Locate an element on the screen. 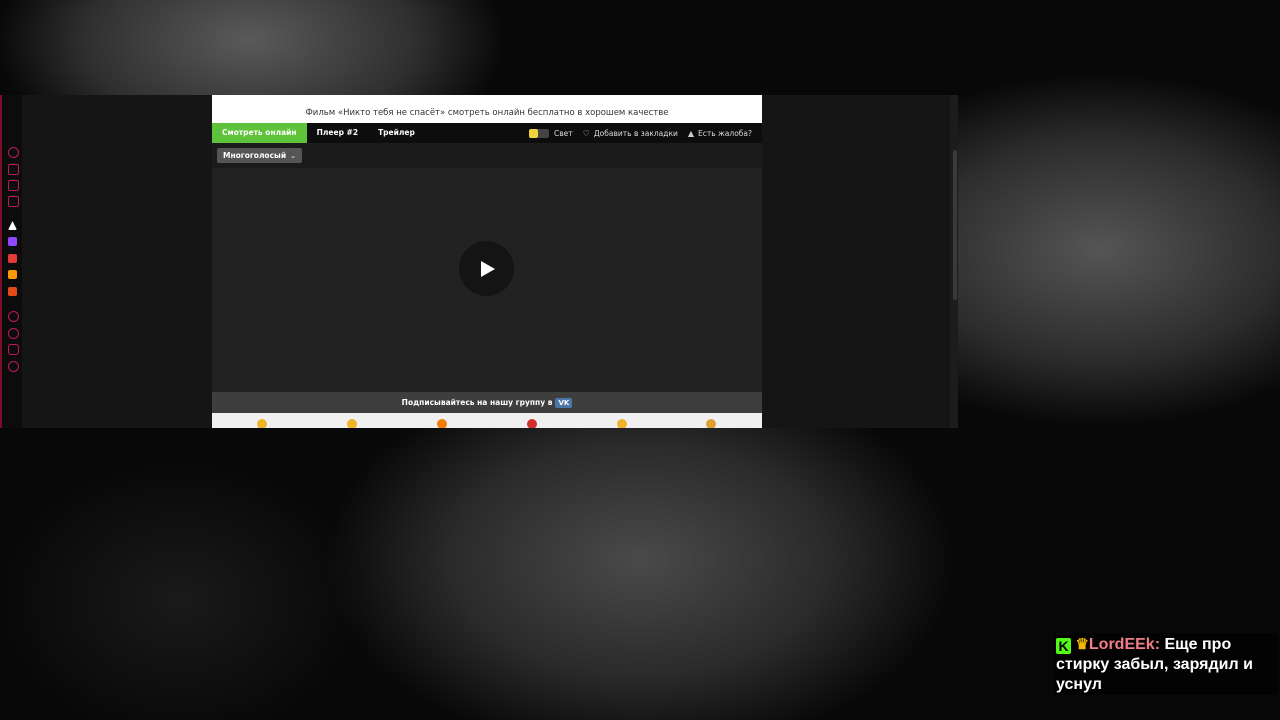 The width and height of the screenshot is (1280, 720). subscribe-banner: Подписывайтесь на нашу группу в VK is located at coordinates (487, 402).